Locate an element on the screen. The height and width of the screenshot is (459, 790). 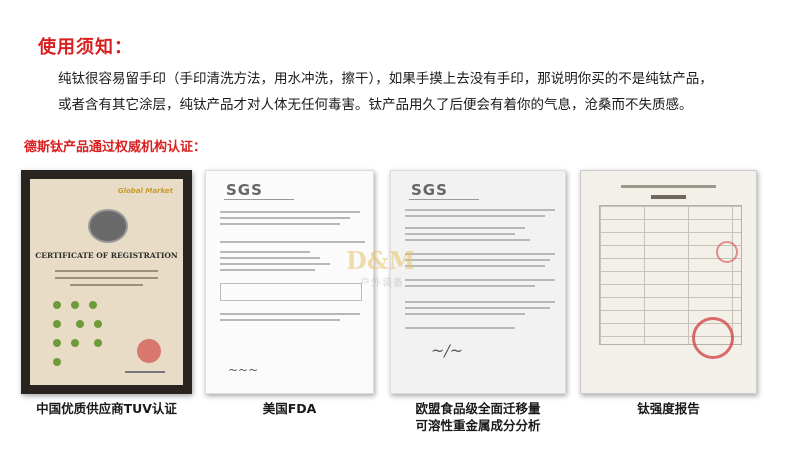
top-bar is located at coordinates (395, 9).